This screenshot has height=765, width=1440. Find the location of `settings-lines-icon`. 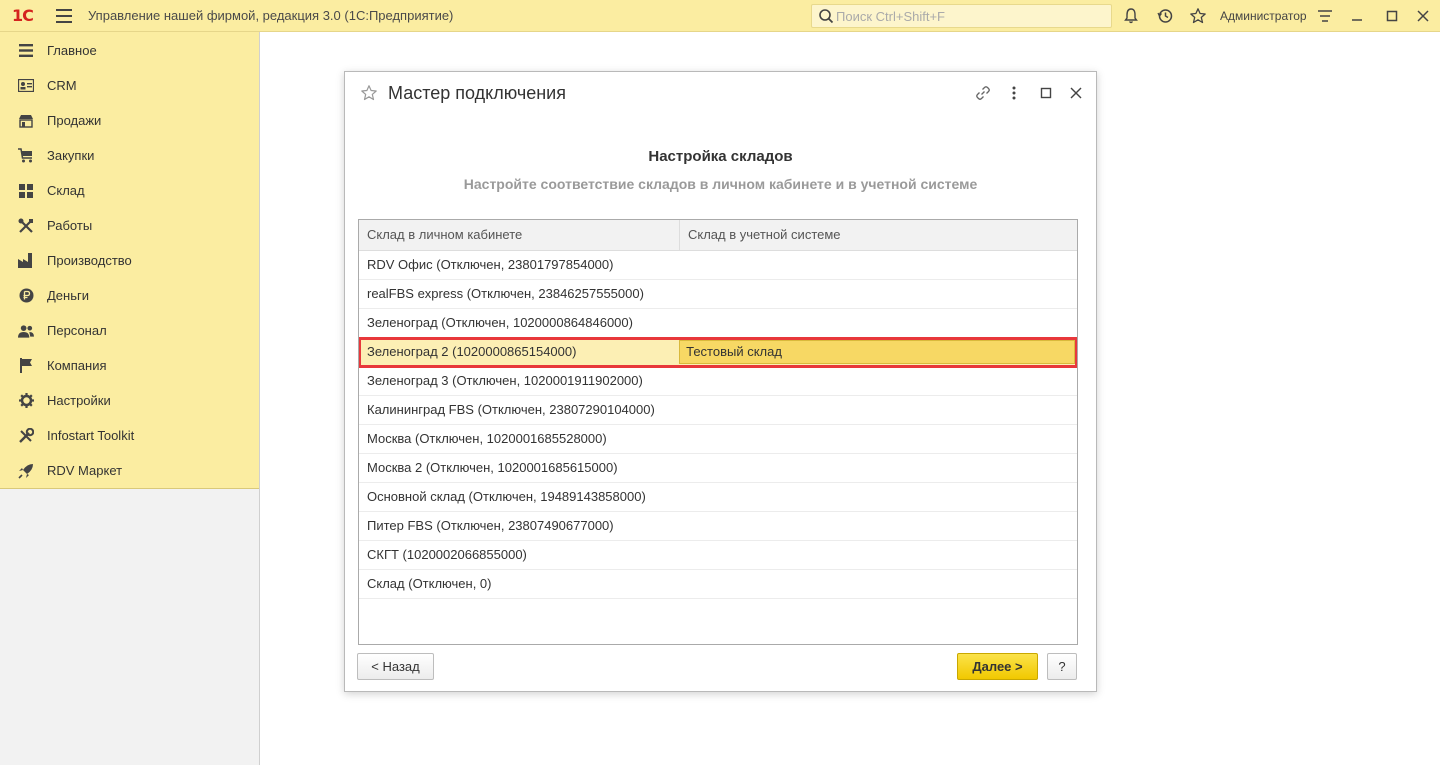

settings-lines-icon is located at coordinates (1325, 16).